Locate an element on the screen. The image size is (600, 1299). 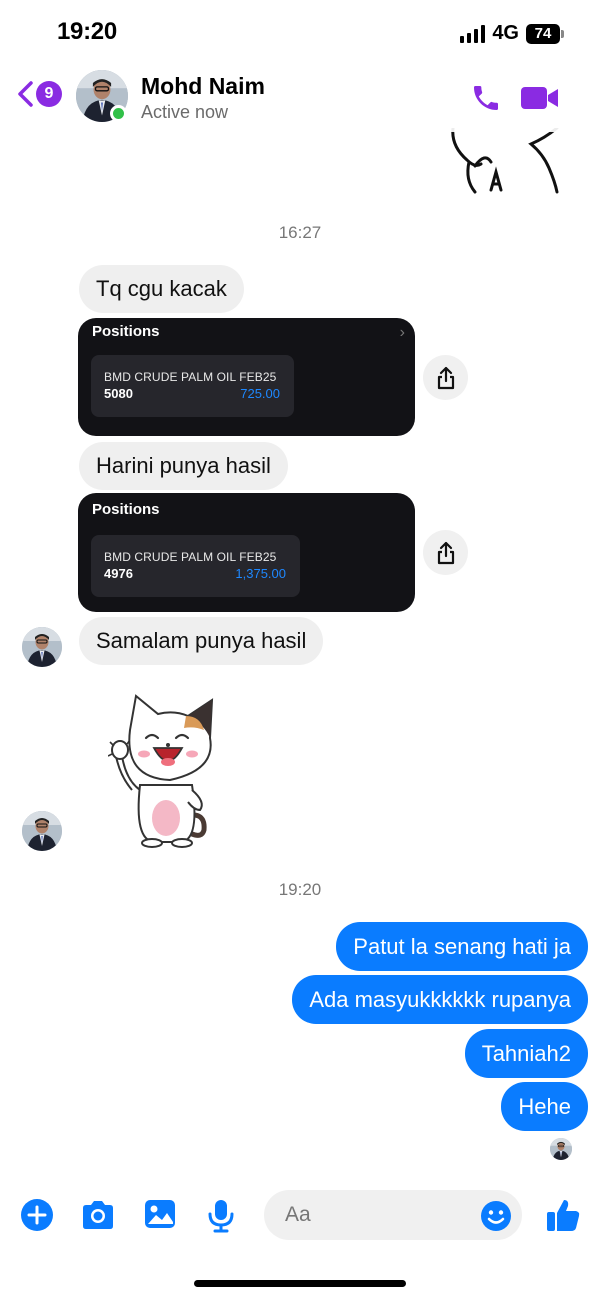
like-button is located at coordinates (563, 1217).